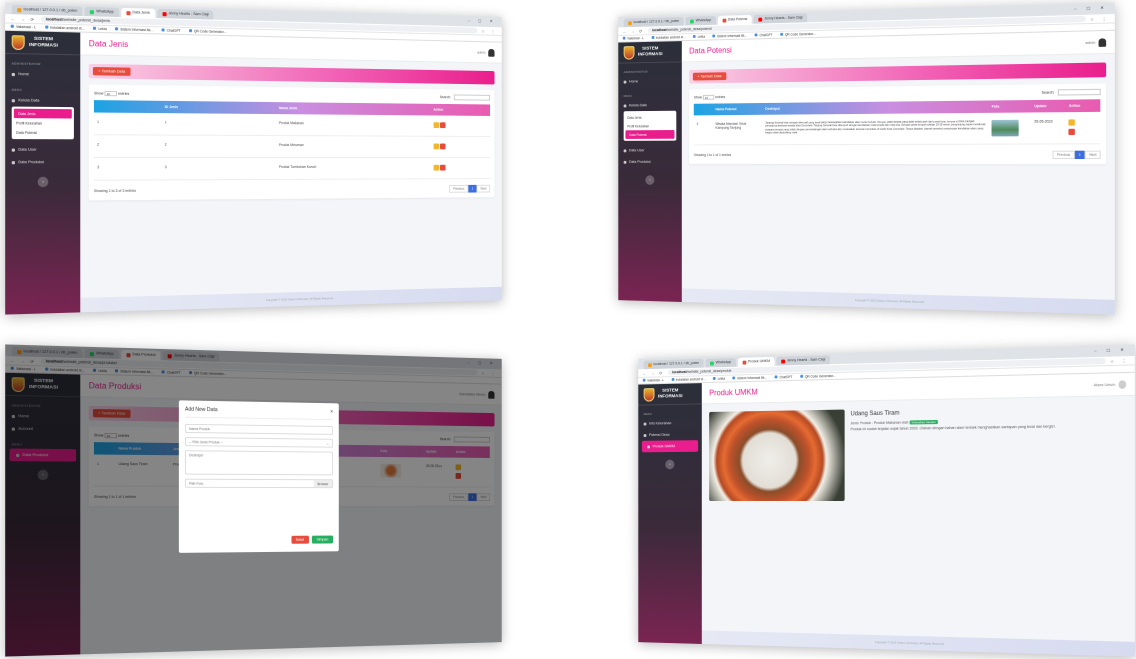  I want to click on sidebar-item-info-kelurahan: Info Kelurahan, so click(670, 423).